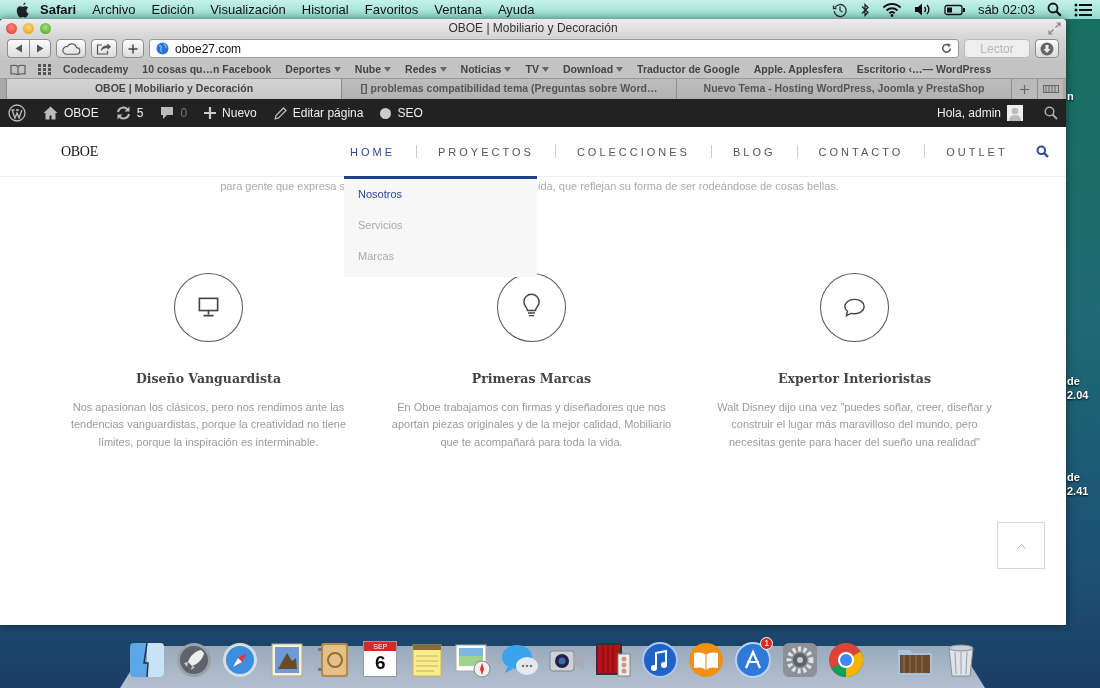 Image resolution: width=1100 pixels, height=688 pixels. I want to click on menu-item: Favoritos, so click(391, 9).